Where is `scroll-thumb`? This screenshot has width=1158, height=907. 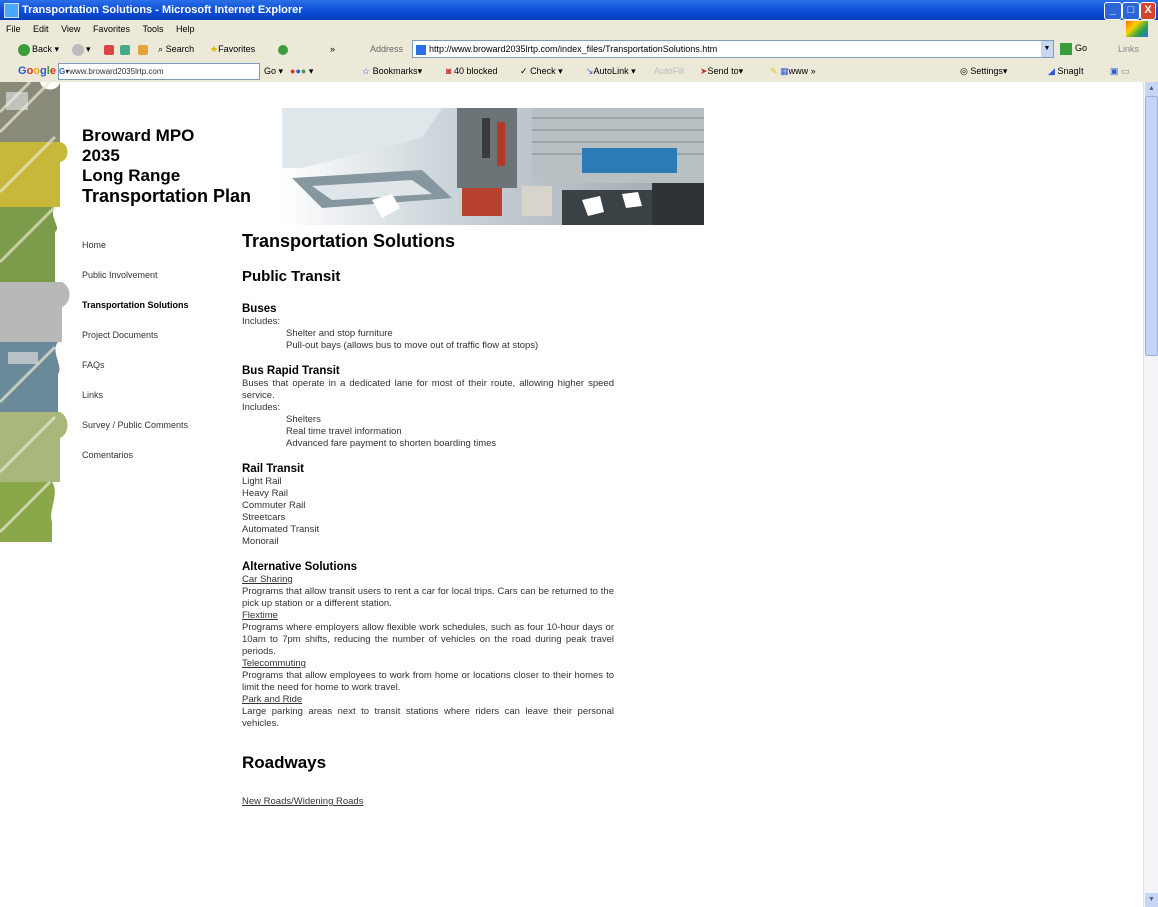
scroll-thumb is located at coordinates (1151, 226).